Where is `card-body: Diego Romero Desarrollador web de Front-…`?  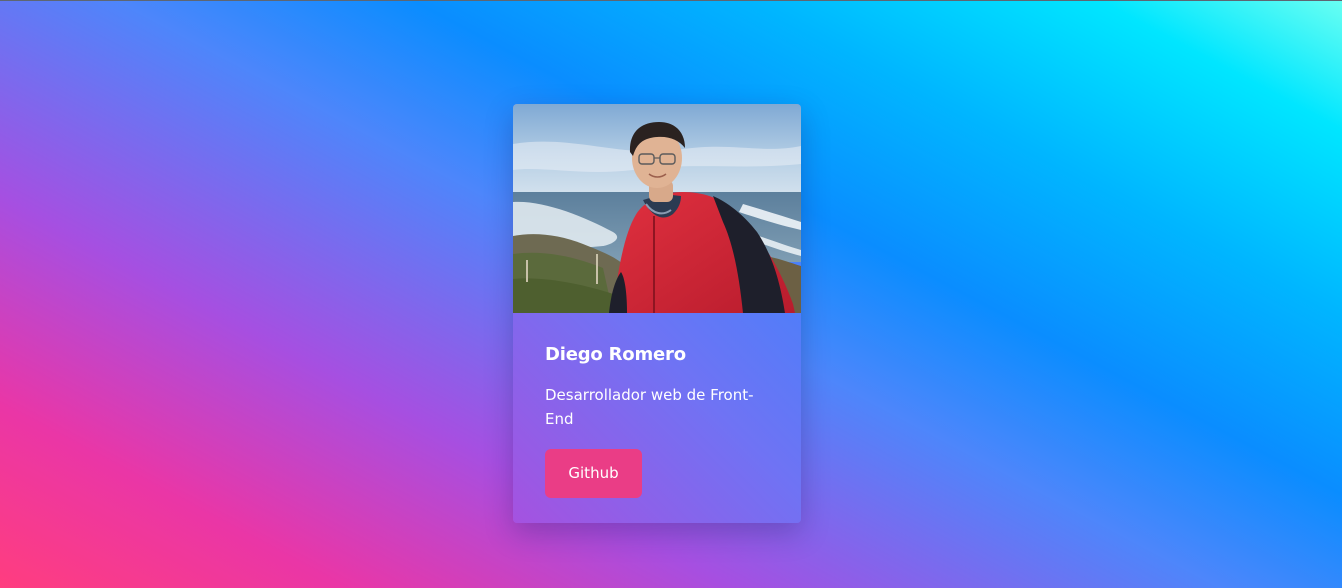
card-body: Diego Romero Desarrollador web de Front-… is located at coordinates (657, 405).